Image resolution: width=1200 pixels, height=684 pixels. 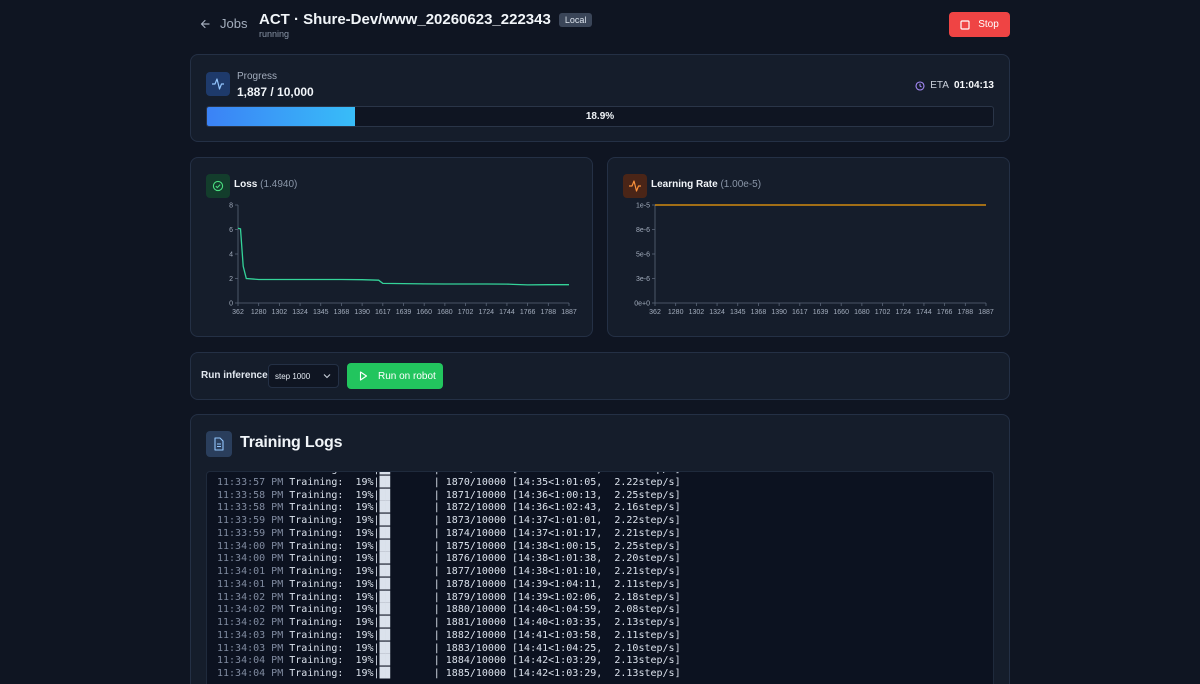 What do you see at coordinates (973, 85) in the screenshot?
I see `eta-value: 01:04:13` at bounding box center [973, 85].